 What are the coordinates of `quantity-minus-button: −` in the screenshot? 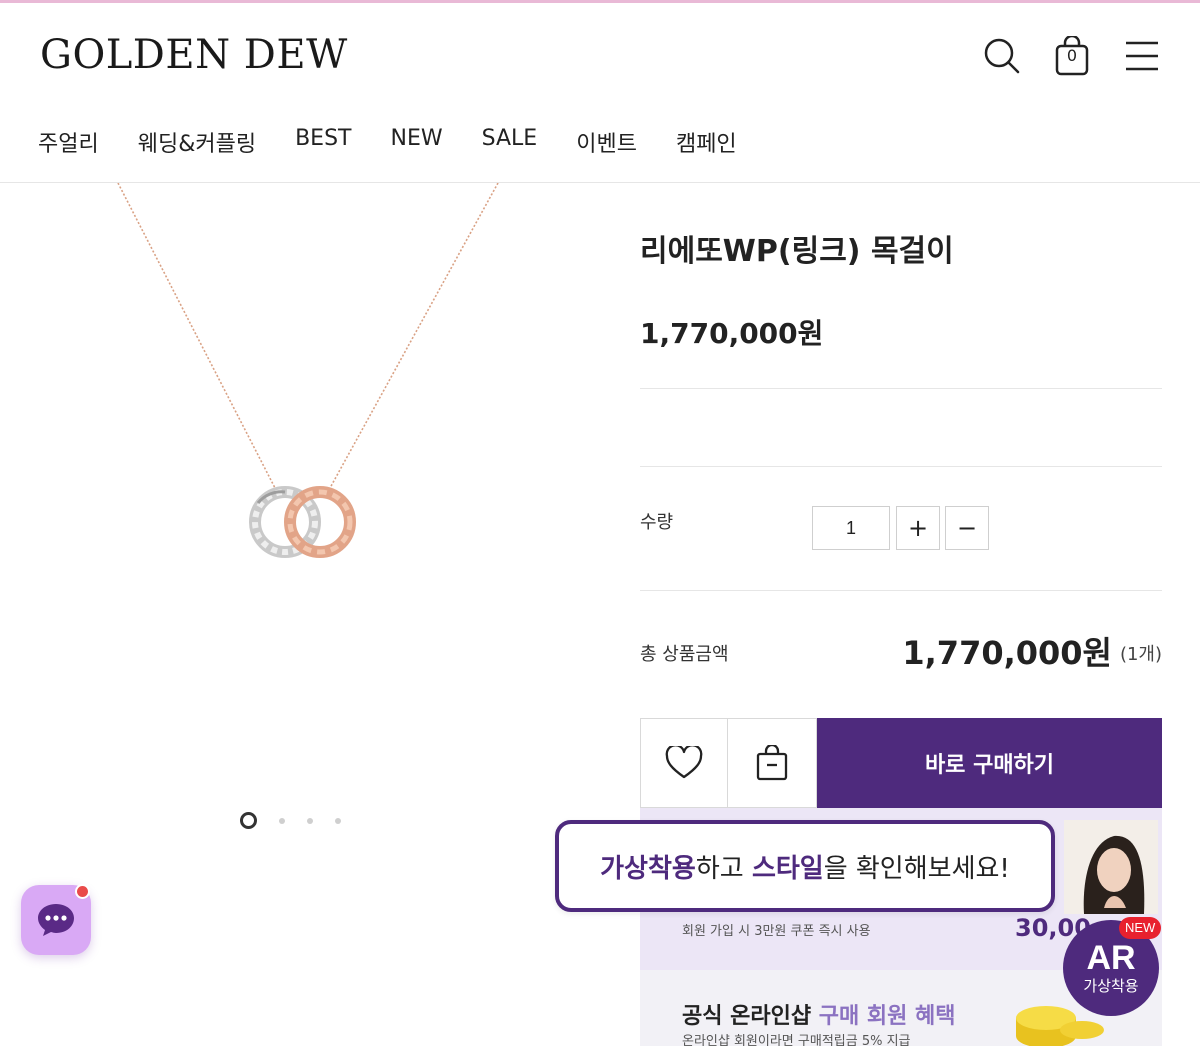 It's located at (967, 528).